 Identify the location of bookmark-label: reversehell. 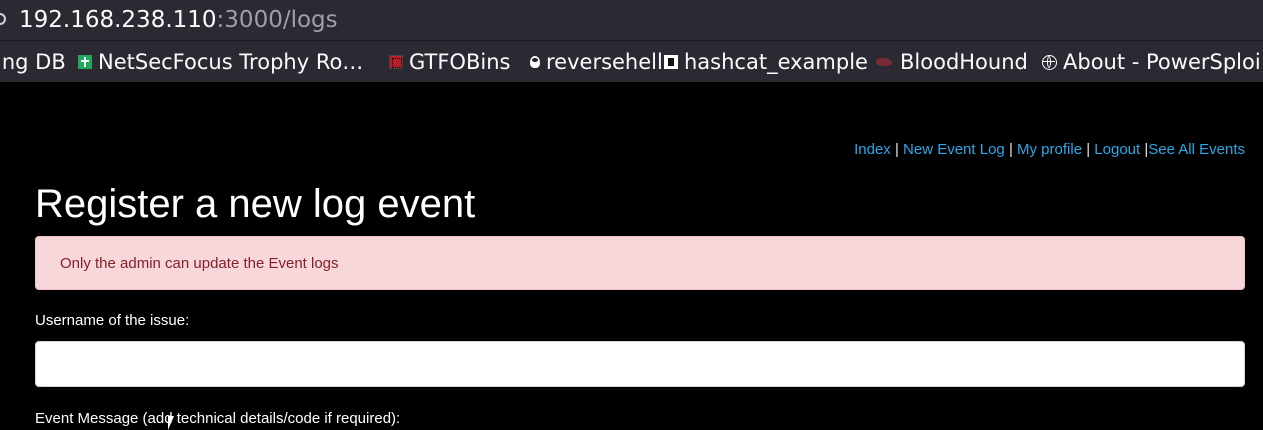
(604, 62).